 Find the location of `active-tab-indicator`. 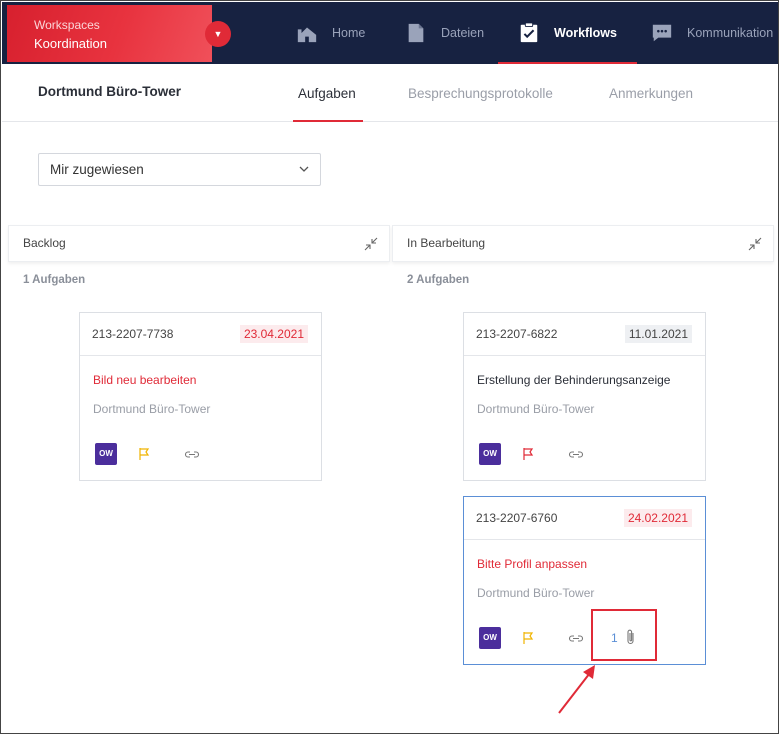

active-tab-indicator is located at coordinates (328, 121).